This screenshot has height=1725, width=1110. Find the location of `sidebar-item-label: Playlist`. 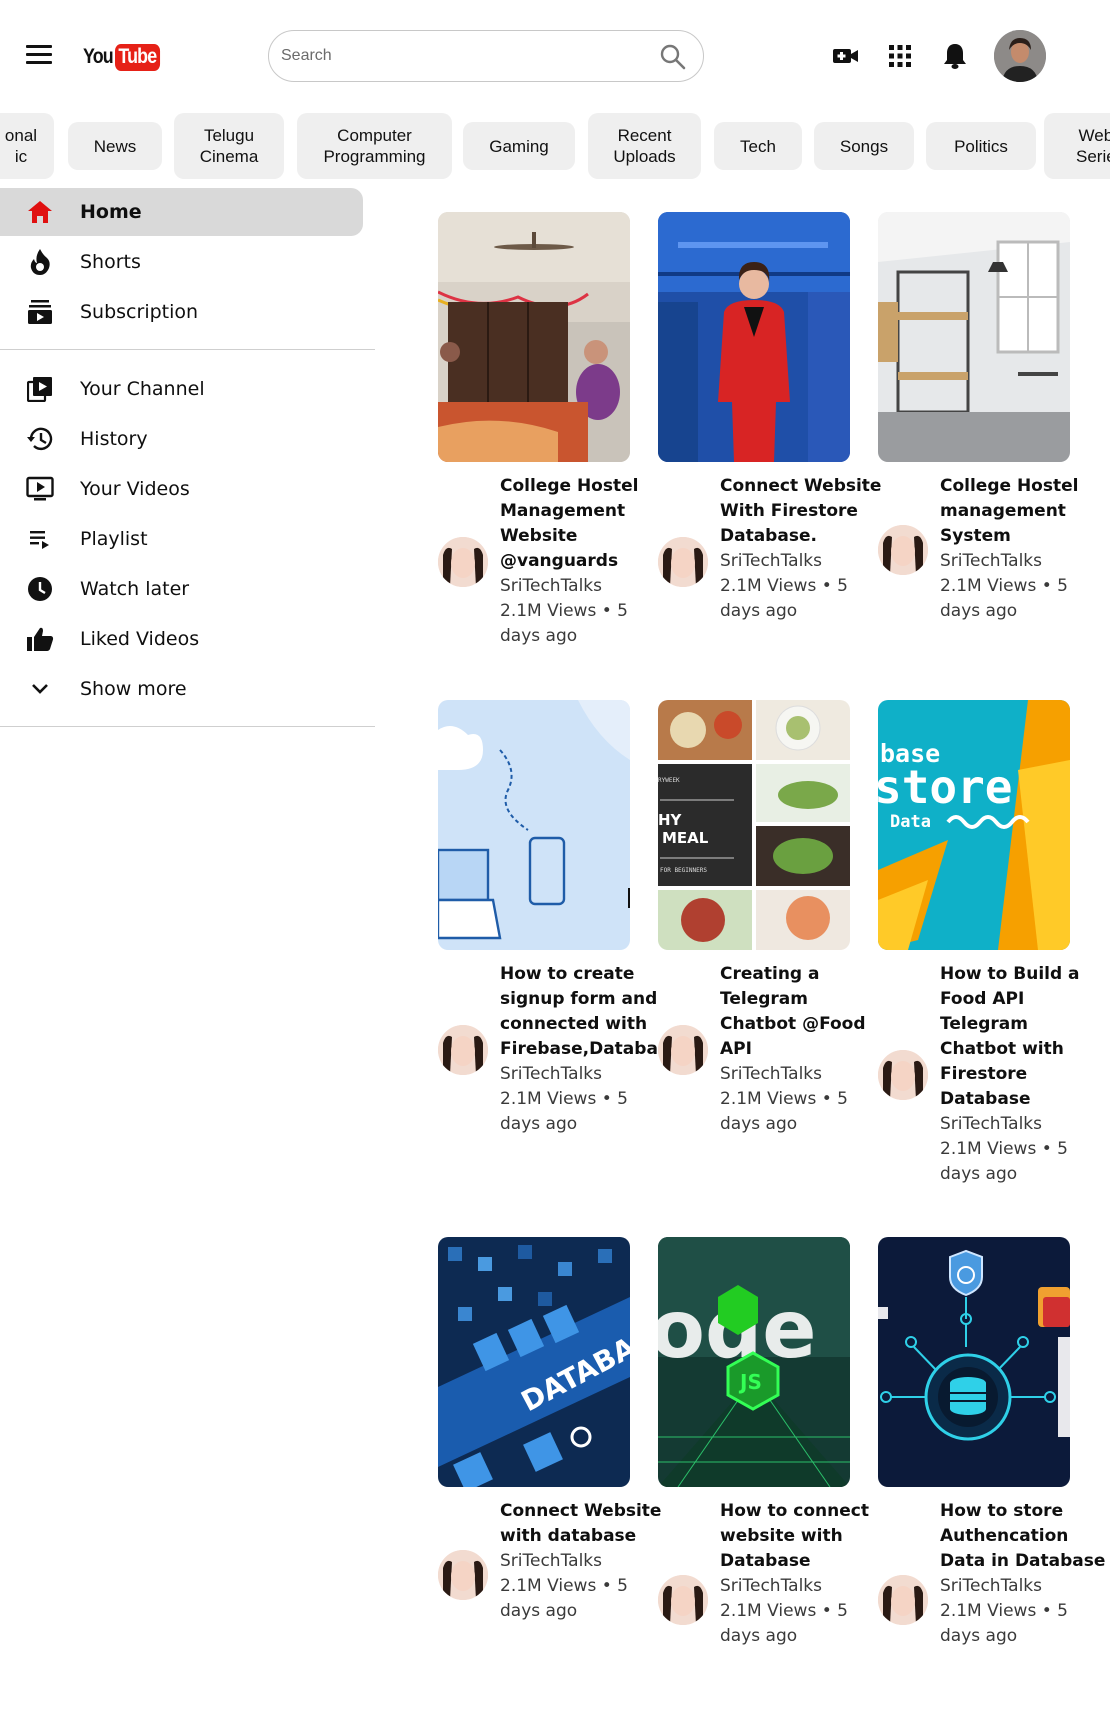

sidebar-item-label: Playlist is located at coordinates (114, 539).